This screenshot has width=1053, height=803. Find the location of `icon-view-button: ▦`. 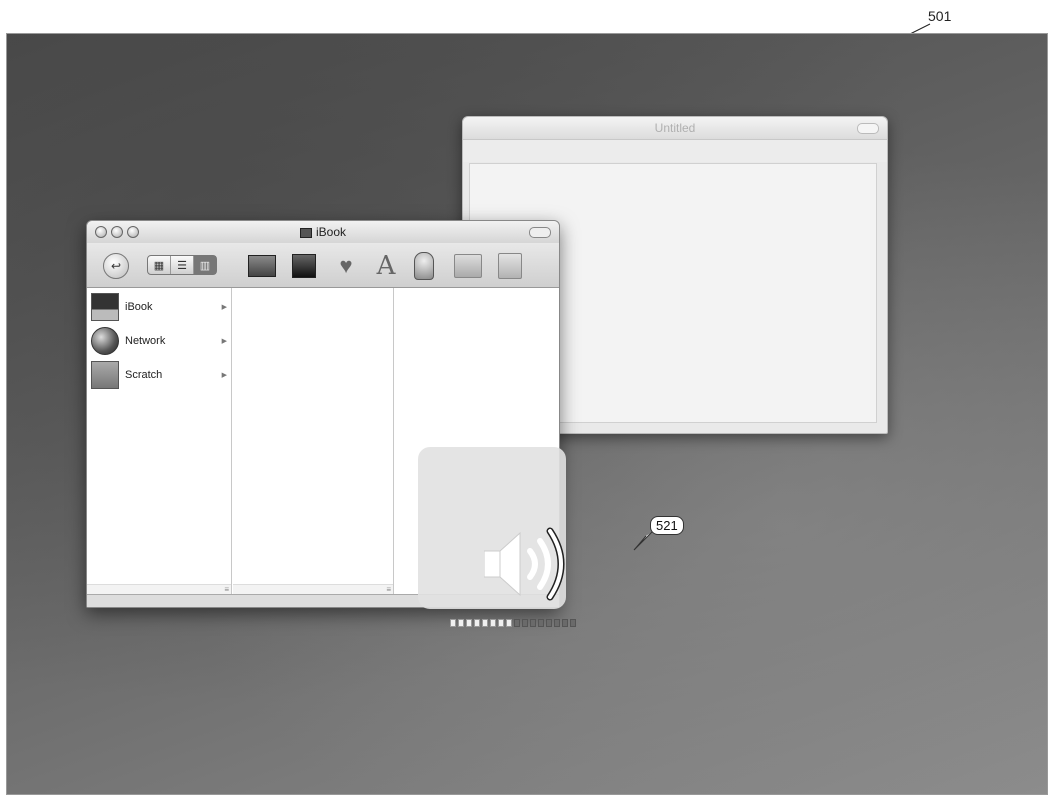

icon-view-button: ▦ is located at coordinates (159, 265).